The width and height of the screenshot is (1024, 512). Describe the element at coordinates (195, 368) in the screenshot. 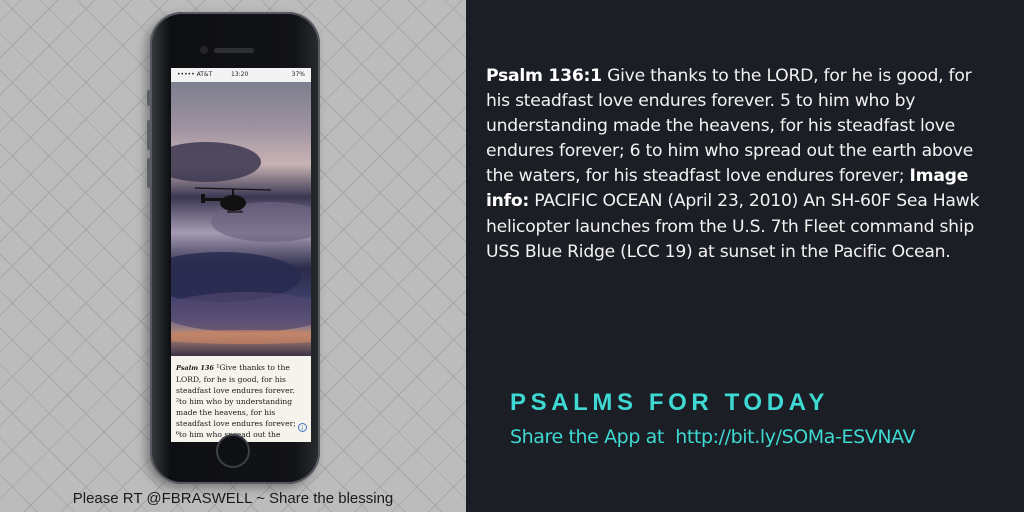

I see `verse-preview-ref: Psalm 136` at that location.